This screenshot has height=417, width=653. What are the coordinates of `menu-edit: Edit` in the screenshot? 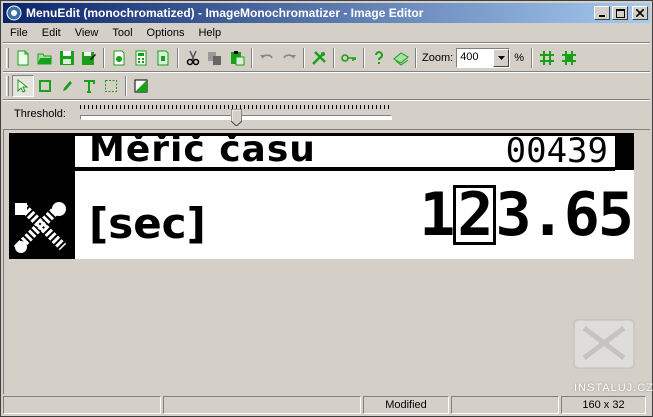 It's located at (51, 33).